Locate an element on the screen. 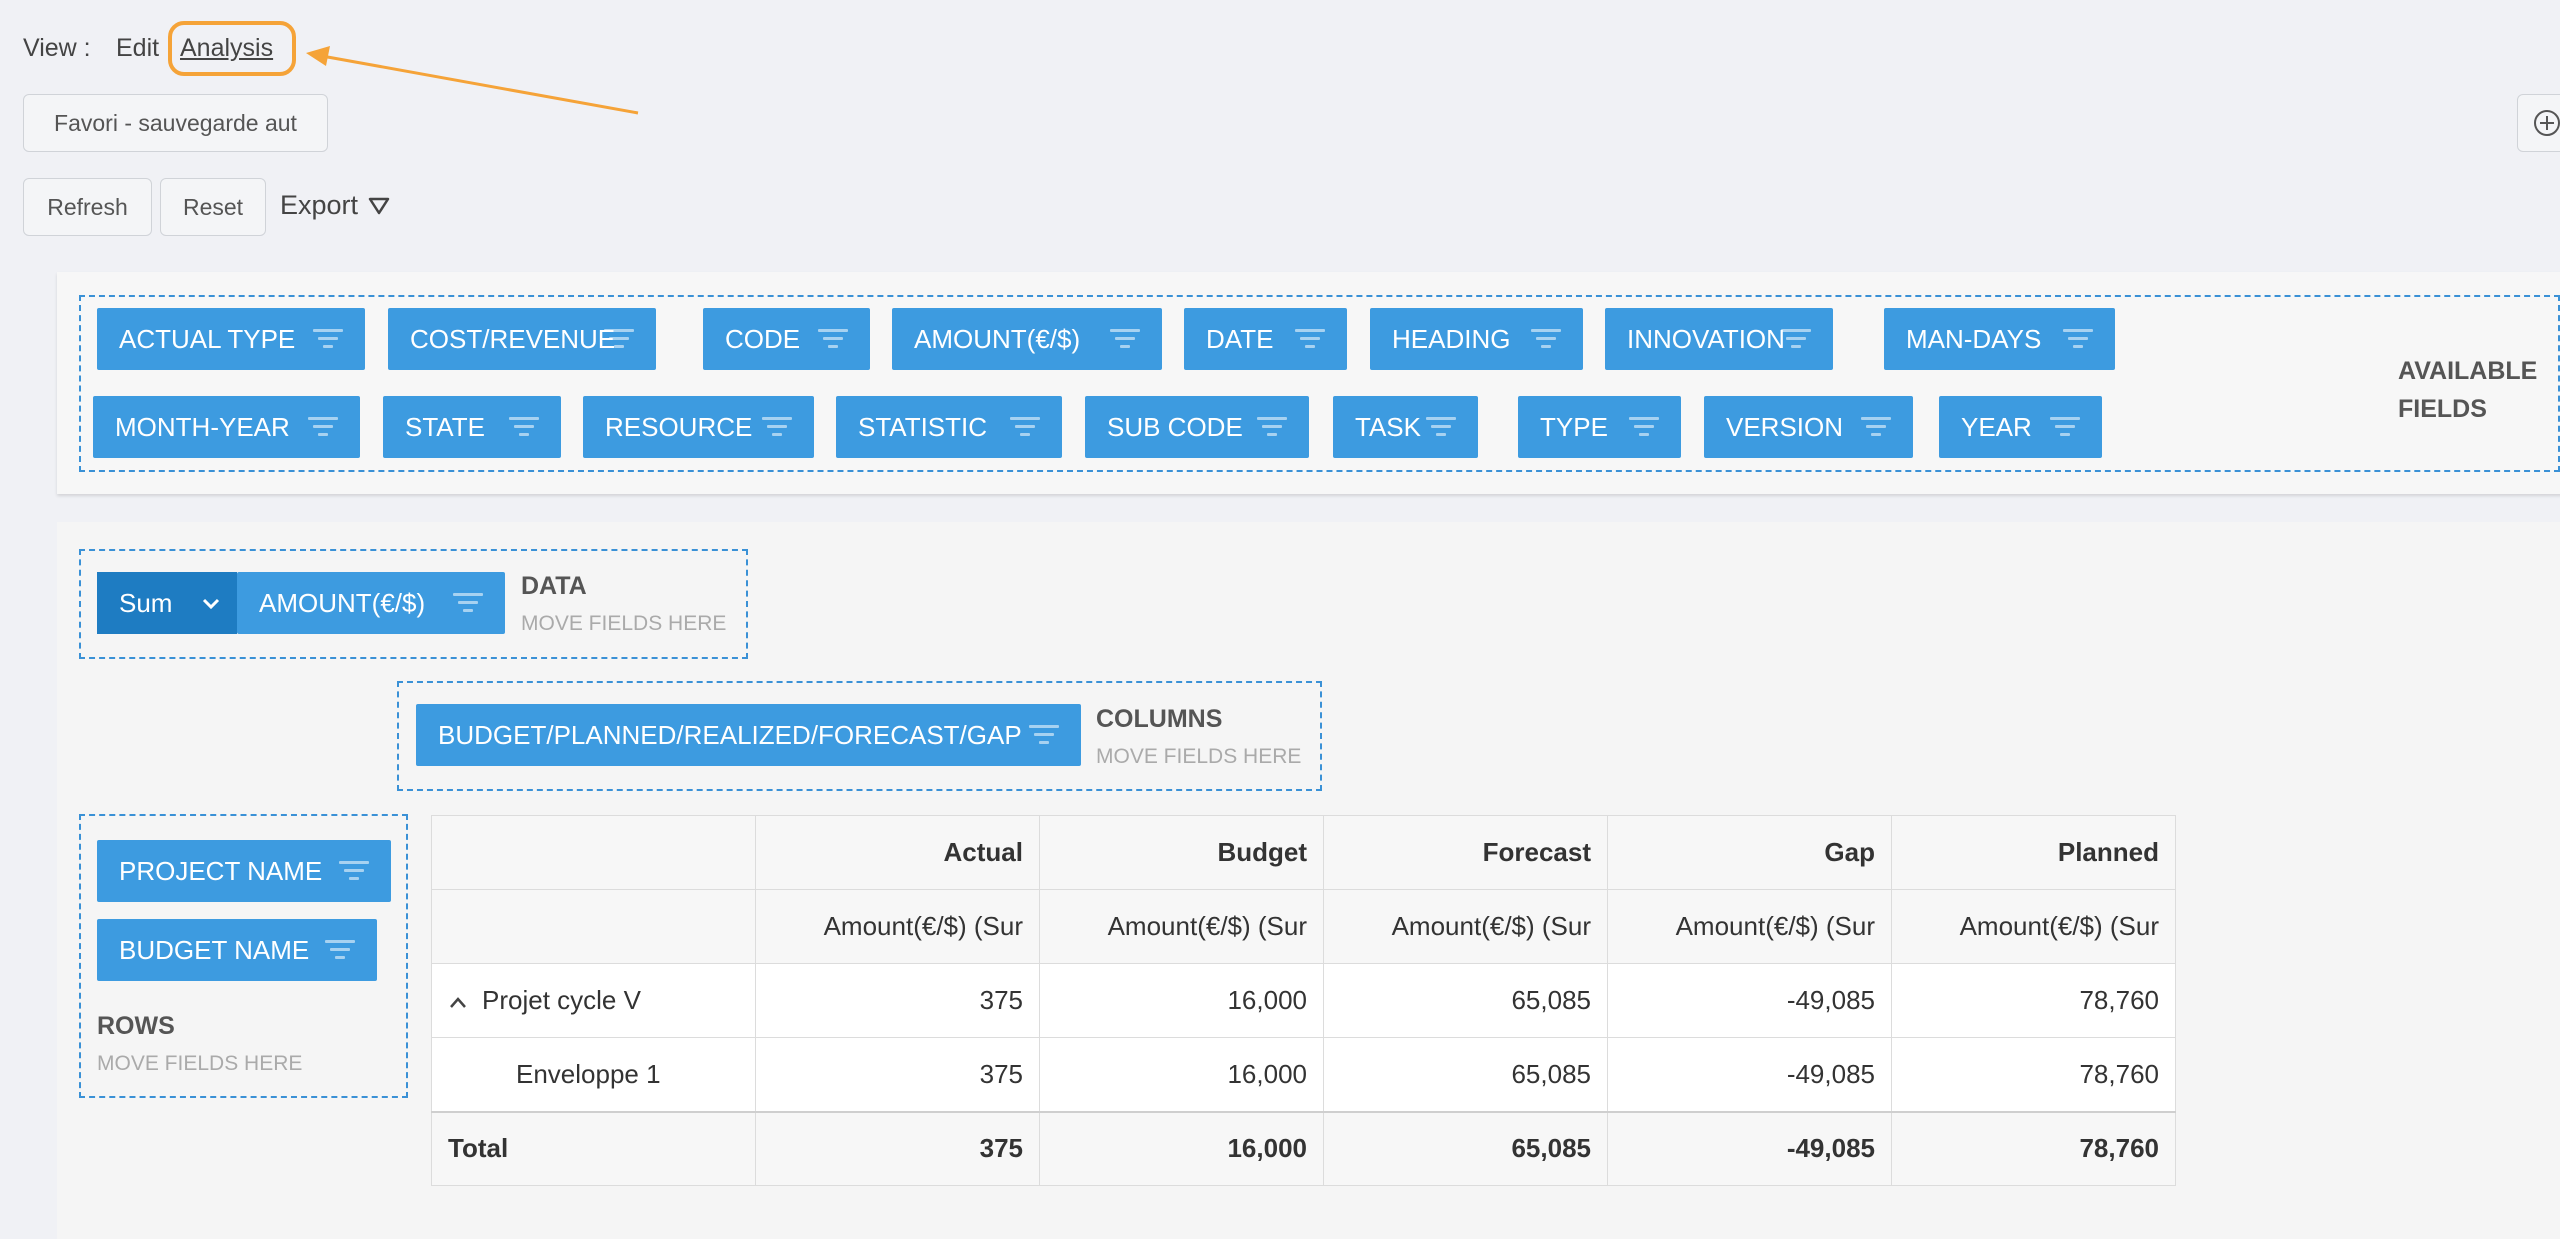  field-chip-version: VERSION is located at coordinates (1808, 427).